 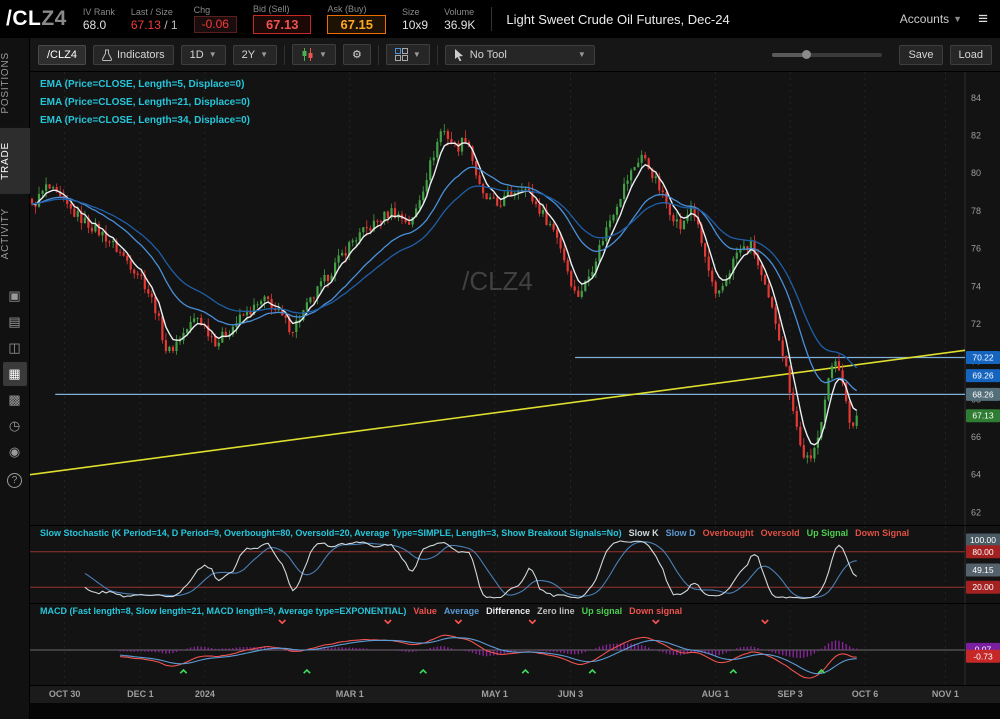 I want to click on cursor-icon, so click(x=458, y=54).